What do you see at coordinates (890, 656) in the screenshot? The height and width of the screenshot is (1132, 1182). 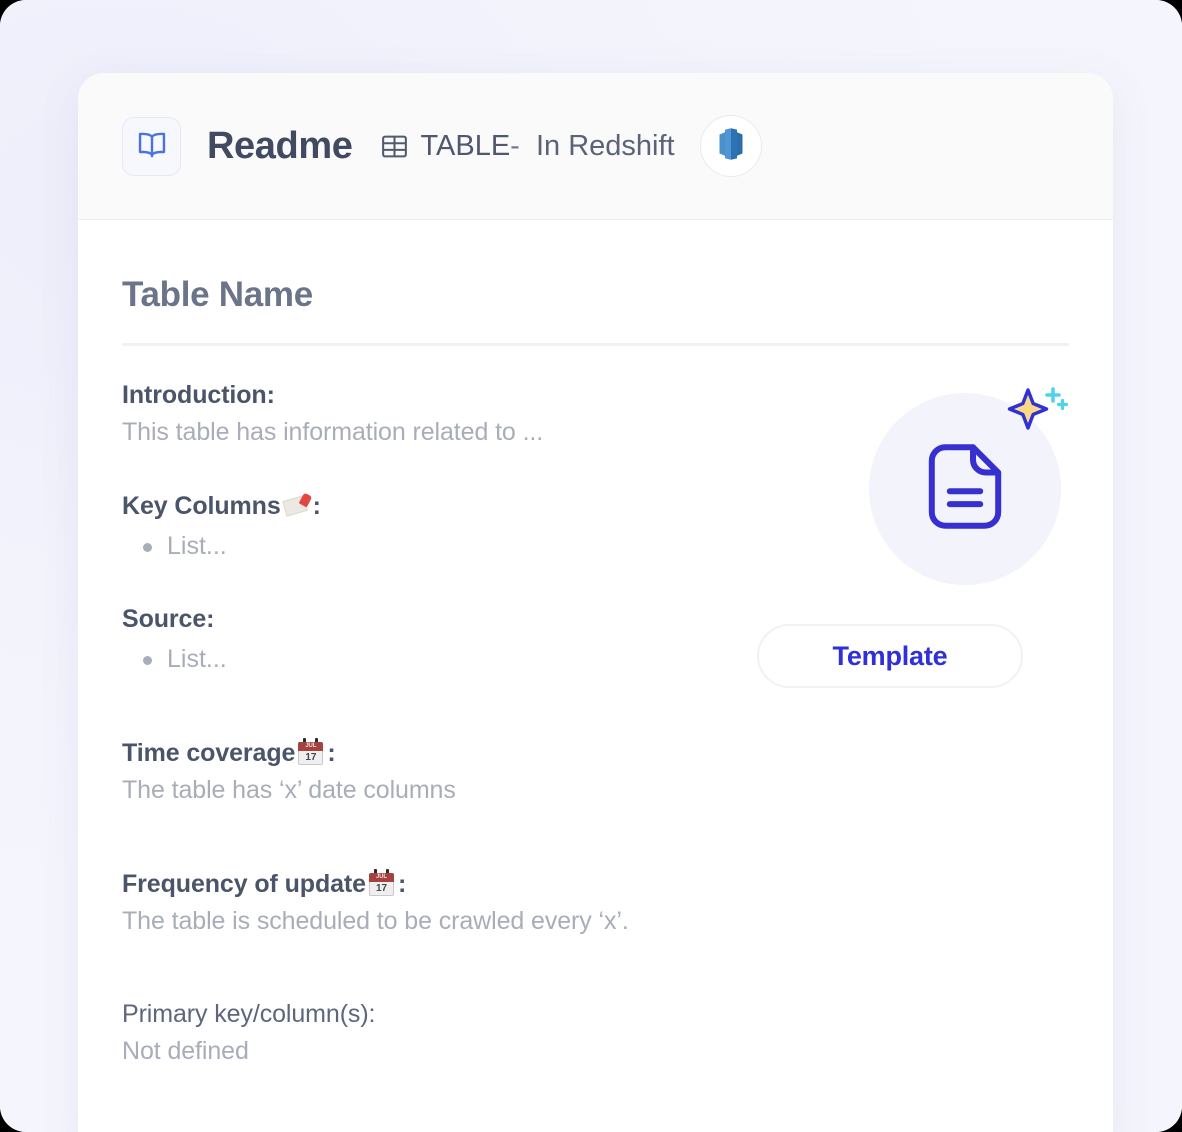 I see `template-button: Template` at bounding box center [890, 656].